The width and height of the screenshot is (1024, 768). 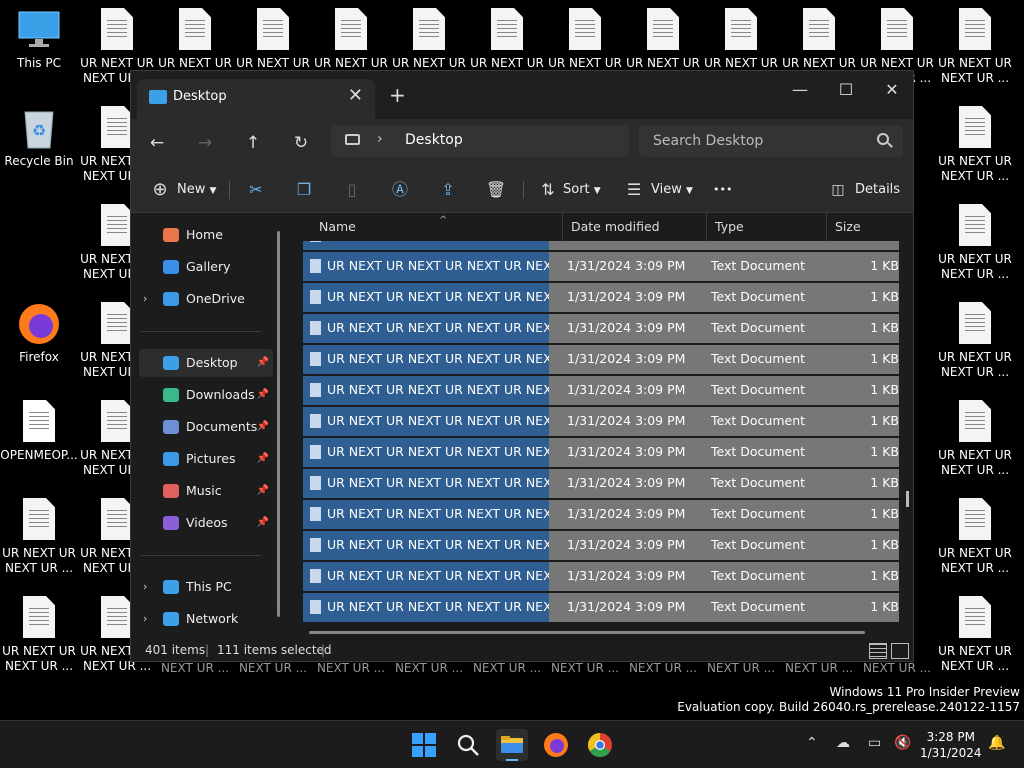 I want to click on rename-icon: Ⓐ, so click(x=400, y=190).